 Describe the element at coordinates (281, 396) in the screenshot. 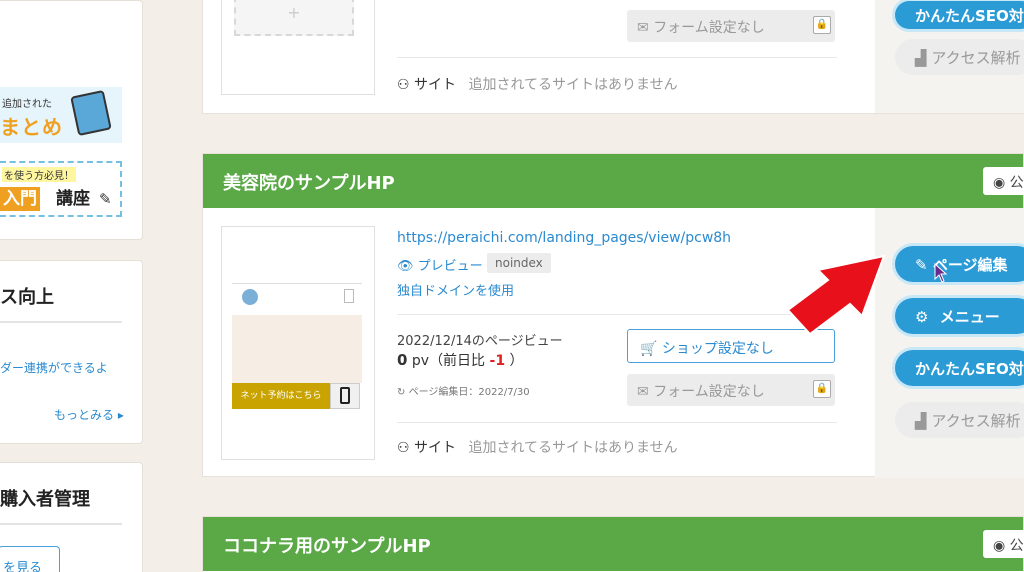

I see `thumbnail-cta: ネット予約はこちら` at that location.